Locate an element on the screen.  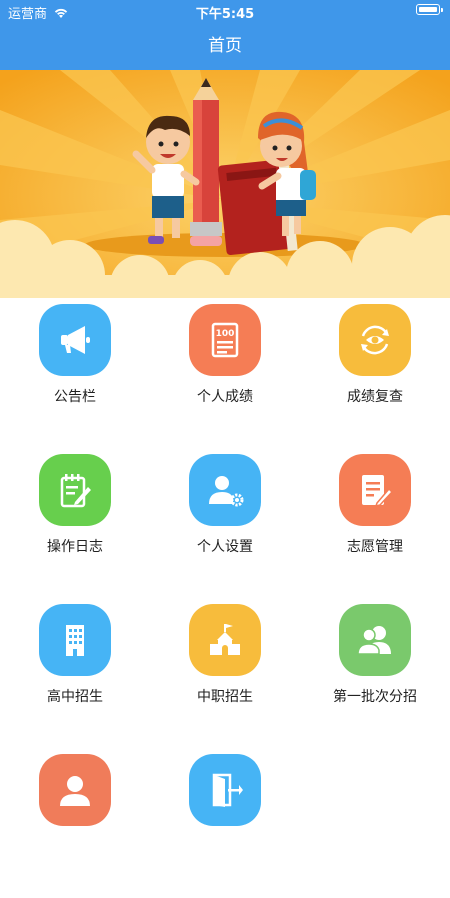
menu-item-operation-log-tile is located at coordinates (75, 490).